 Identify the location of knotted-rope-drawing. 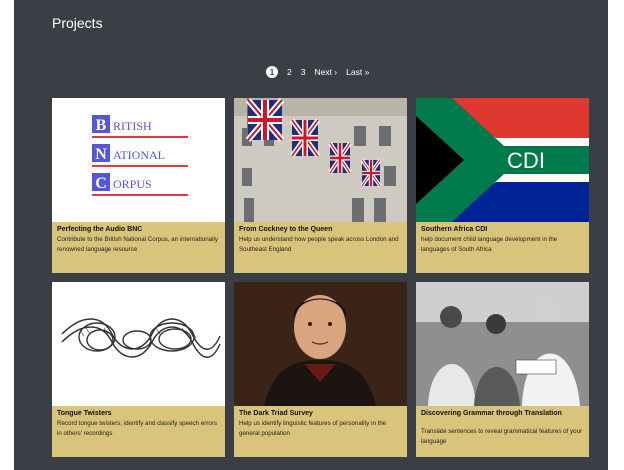
(138, 344).